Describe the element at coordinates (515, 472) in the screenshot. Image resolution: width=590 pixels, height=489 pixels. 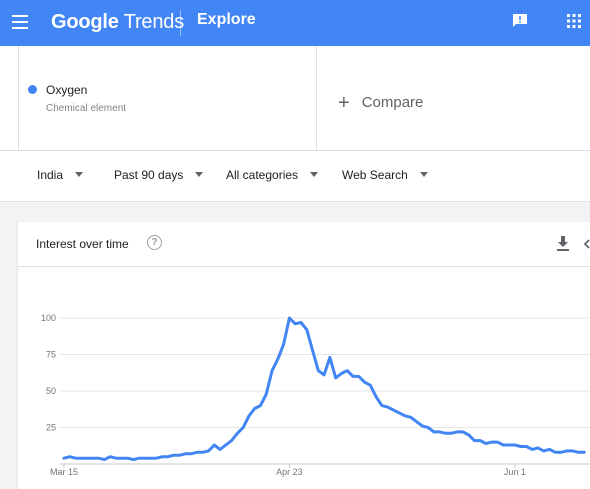
I see `x-tick-label: Jun 1` at that location.